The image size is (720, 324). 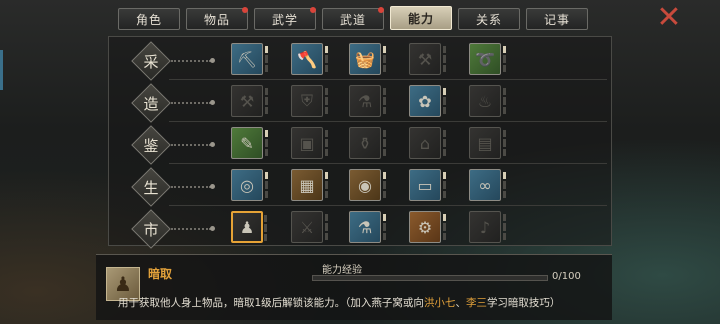 I want to click on tab-6: 记事, so click(x=557, y=19).